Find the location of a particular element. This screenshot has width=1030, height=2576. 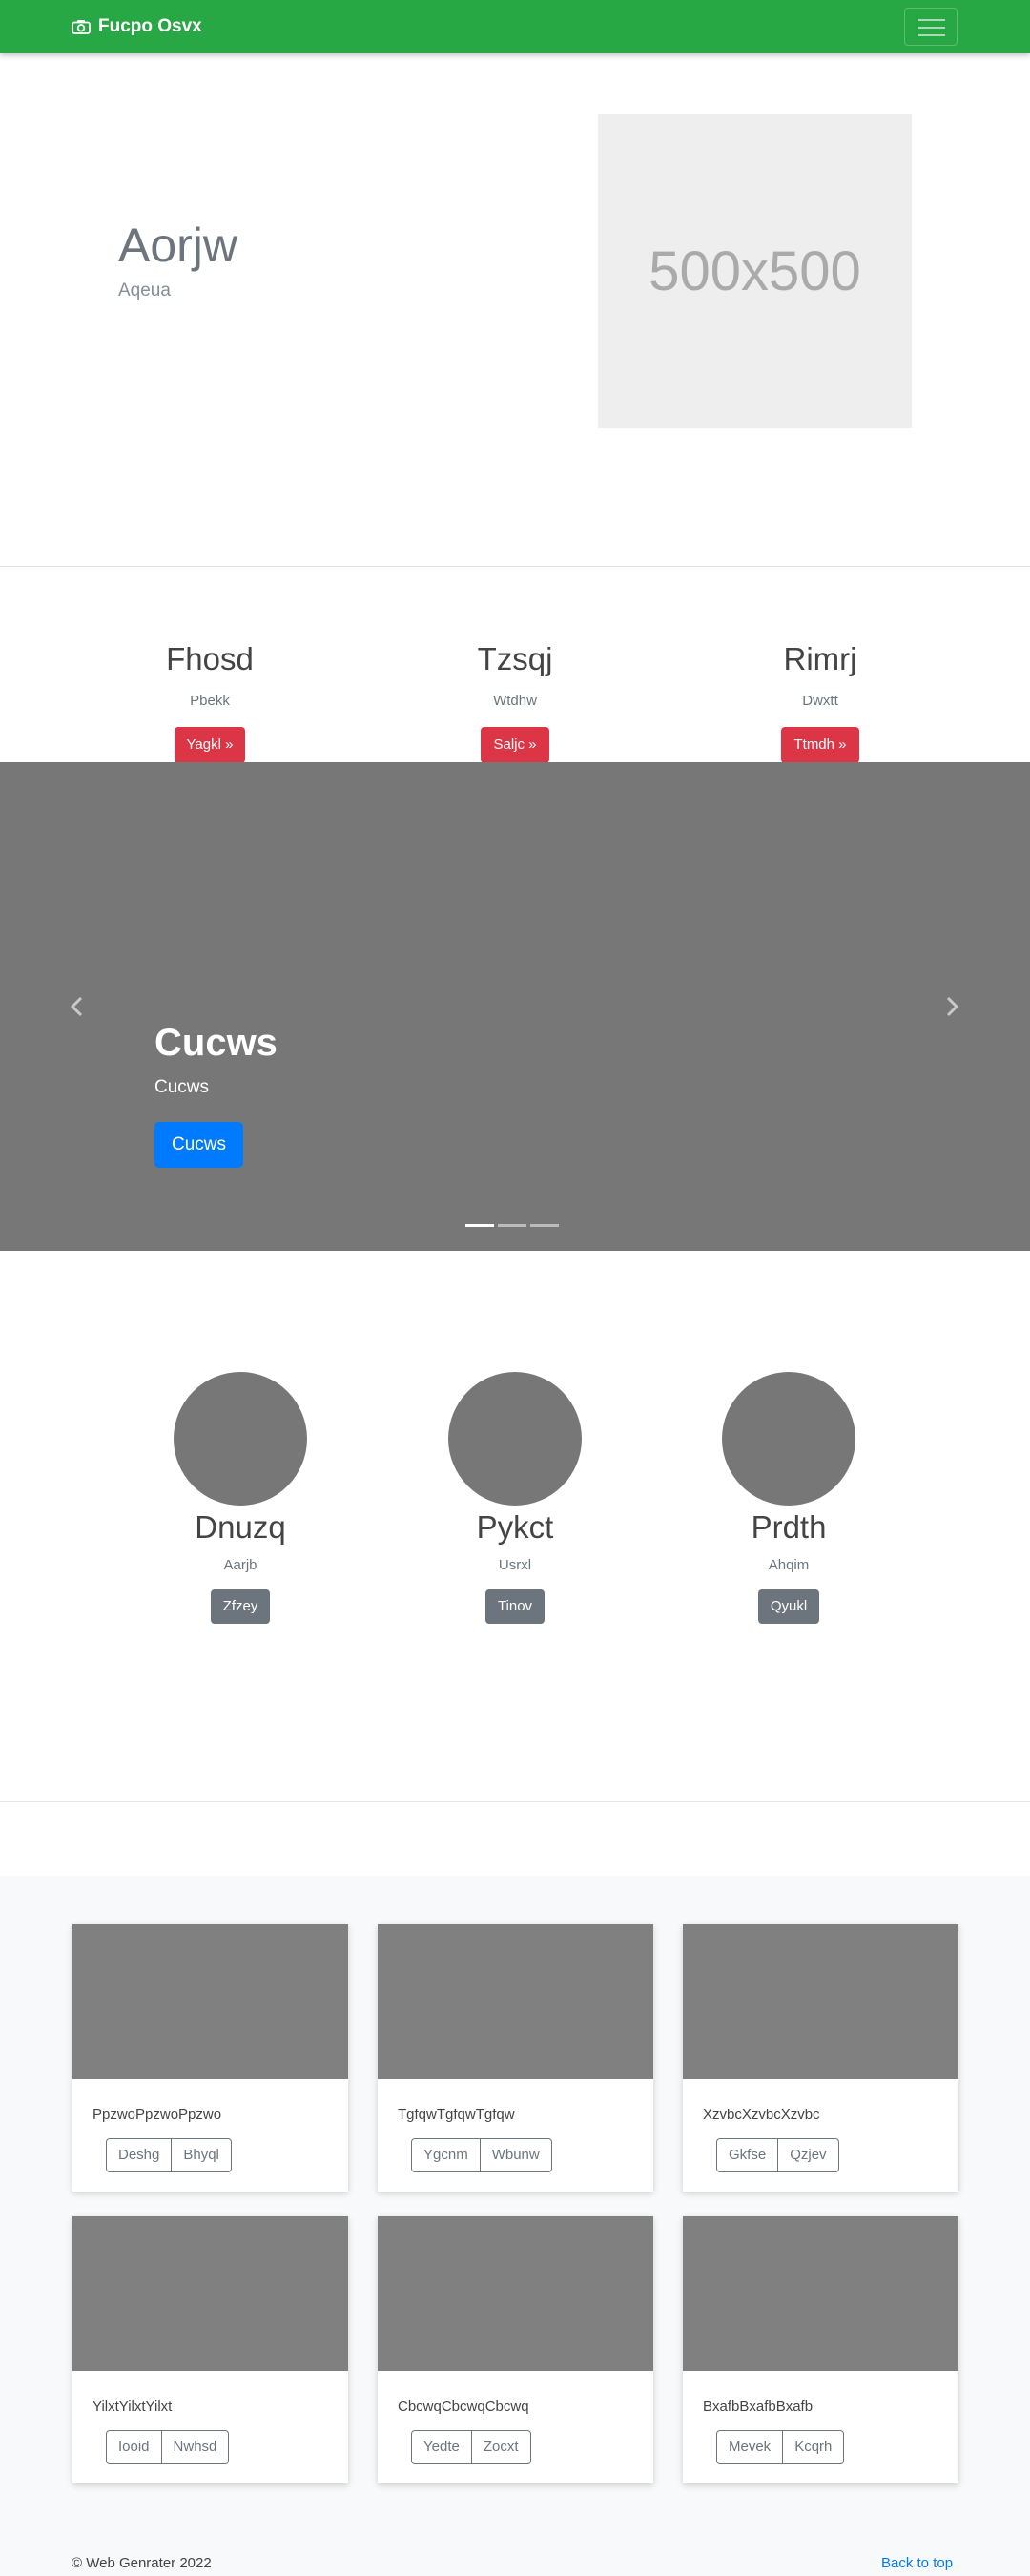

card-button-group: Deshg Bhyql is located at coordinates (169, 2155).